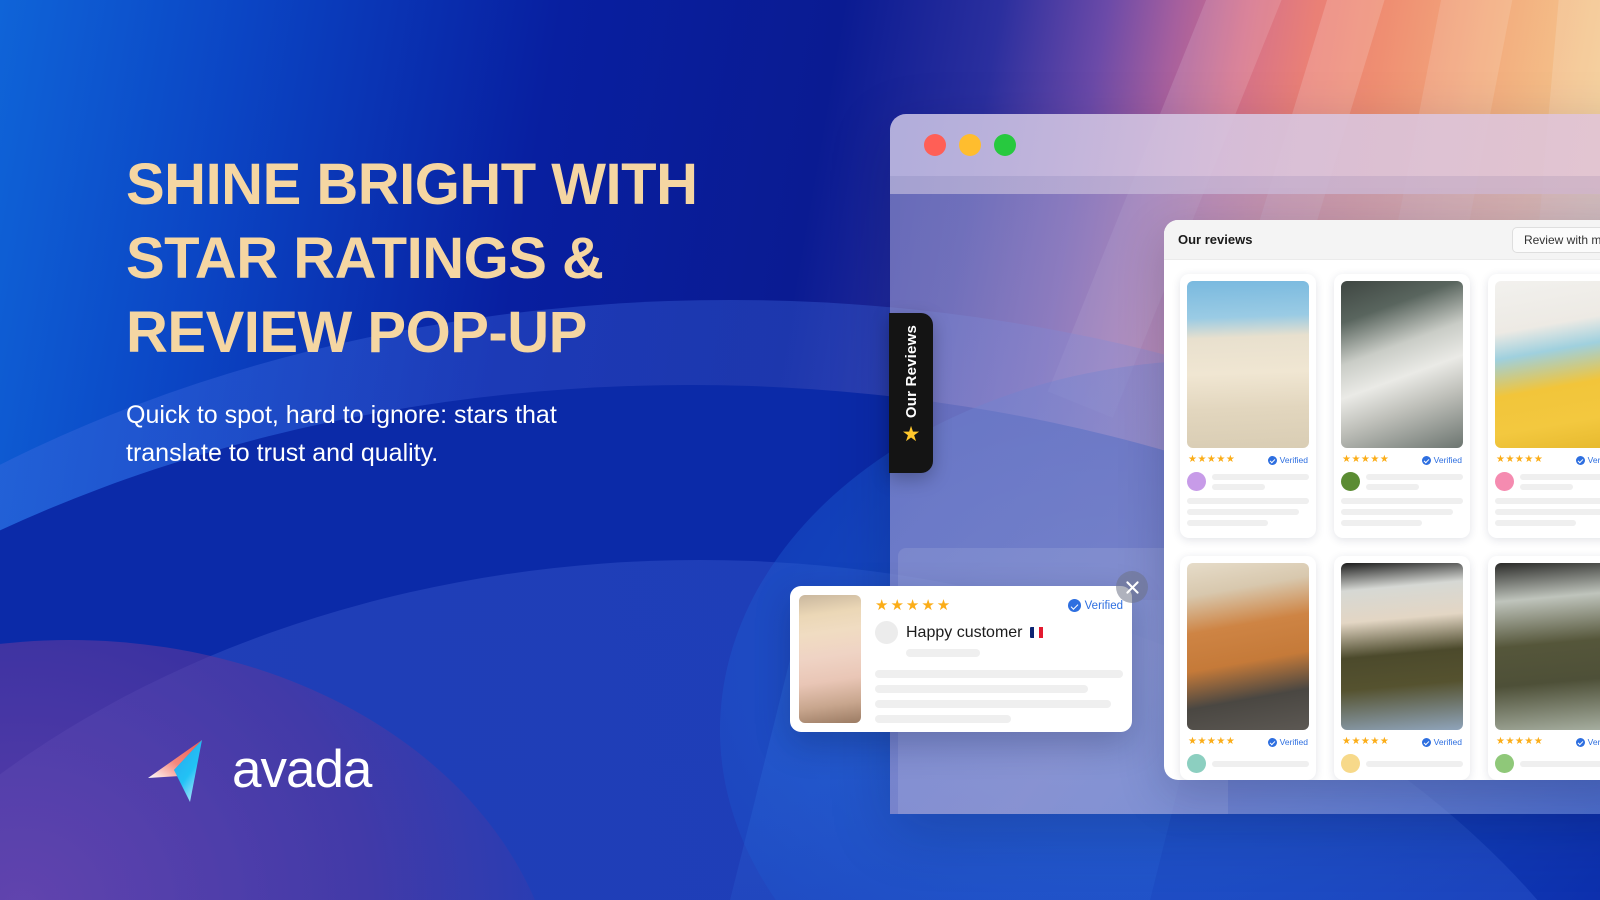 The width and height of the screenshot is (1600, 900). I want to click on france-flag-icon, so click(1036, 632).